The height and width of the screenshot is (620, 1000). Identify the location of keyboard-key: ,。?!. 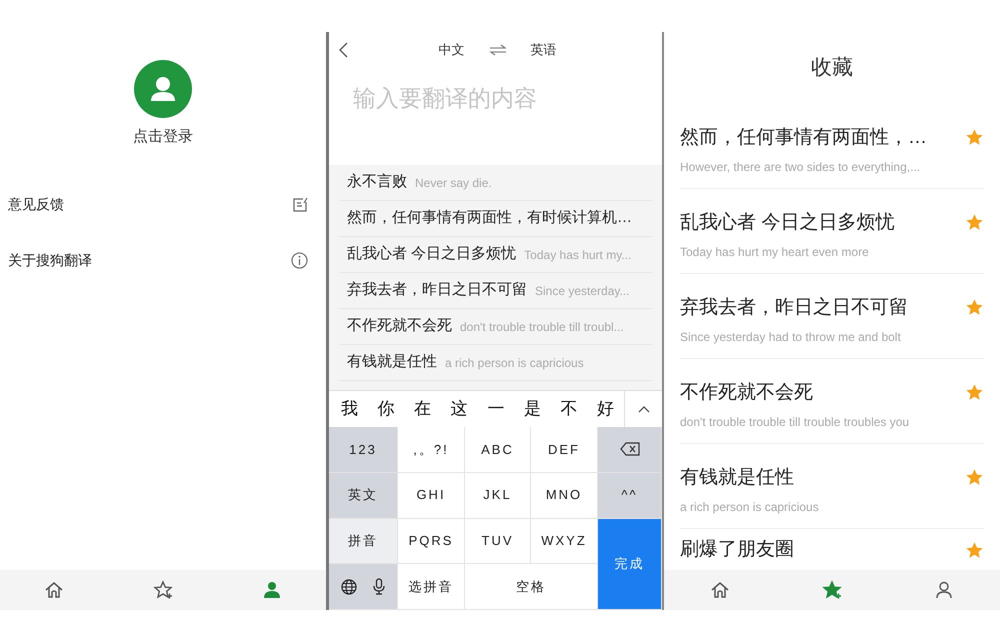
(431, 450).